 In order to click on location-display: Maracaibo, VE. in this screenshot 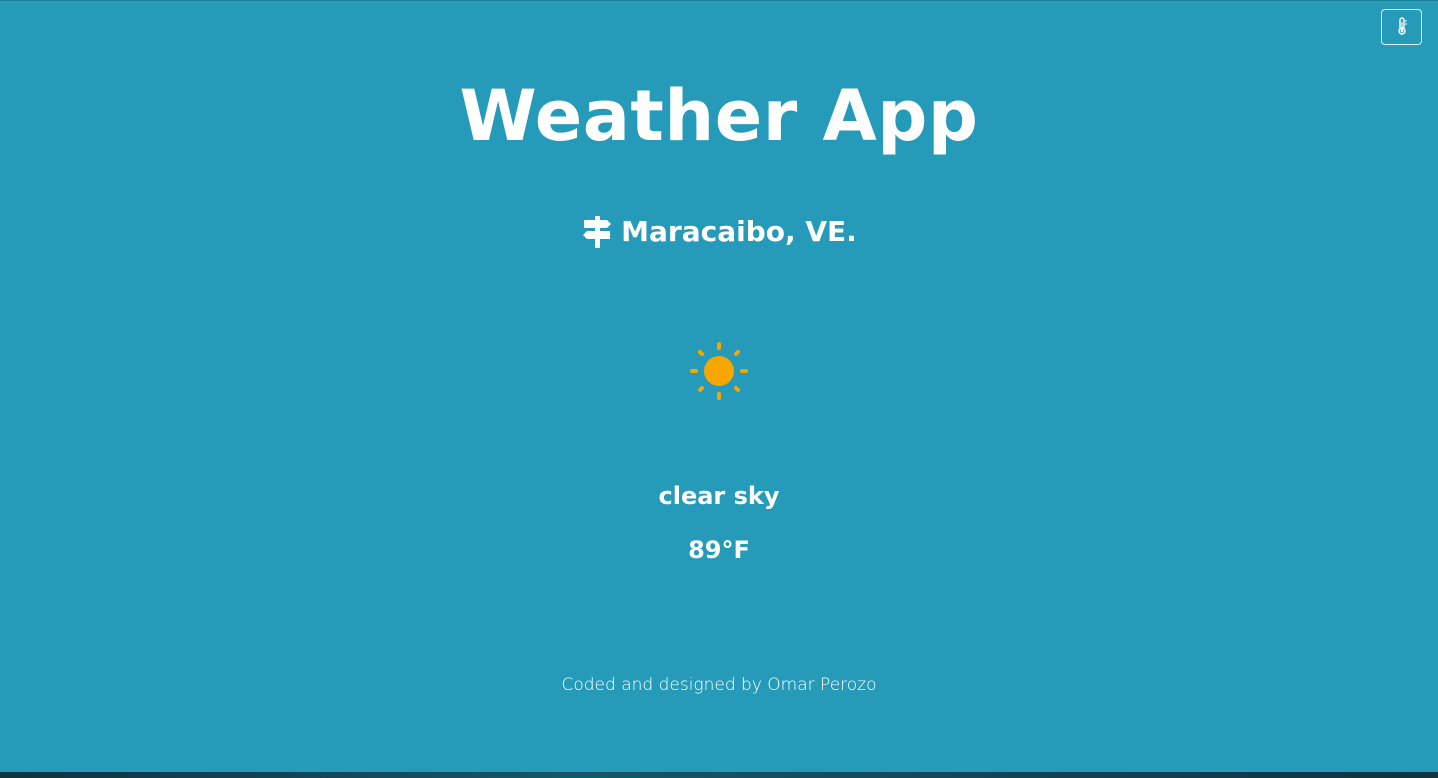, I will do `click(719, 231)`.